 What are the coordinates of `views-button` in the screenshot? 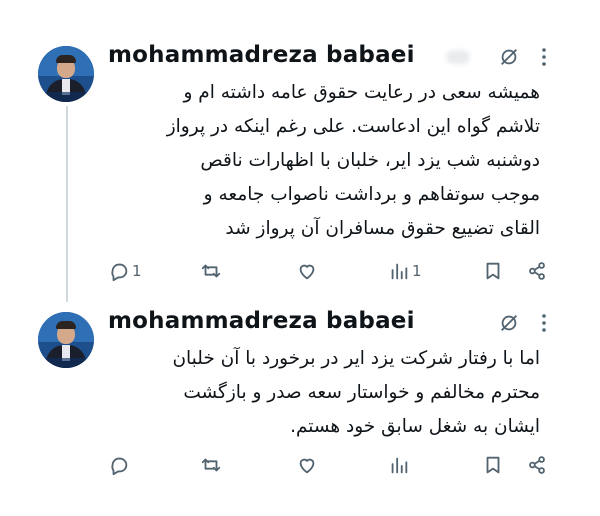 It's located at (400, 465).